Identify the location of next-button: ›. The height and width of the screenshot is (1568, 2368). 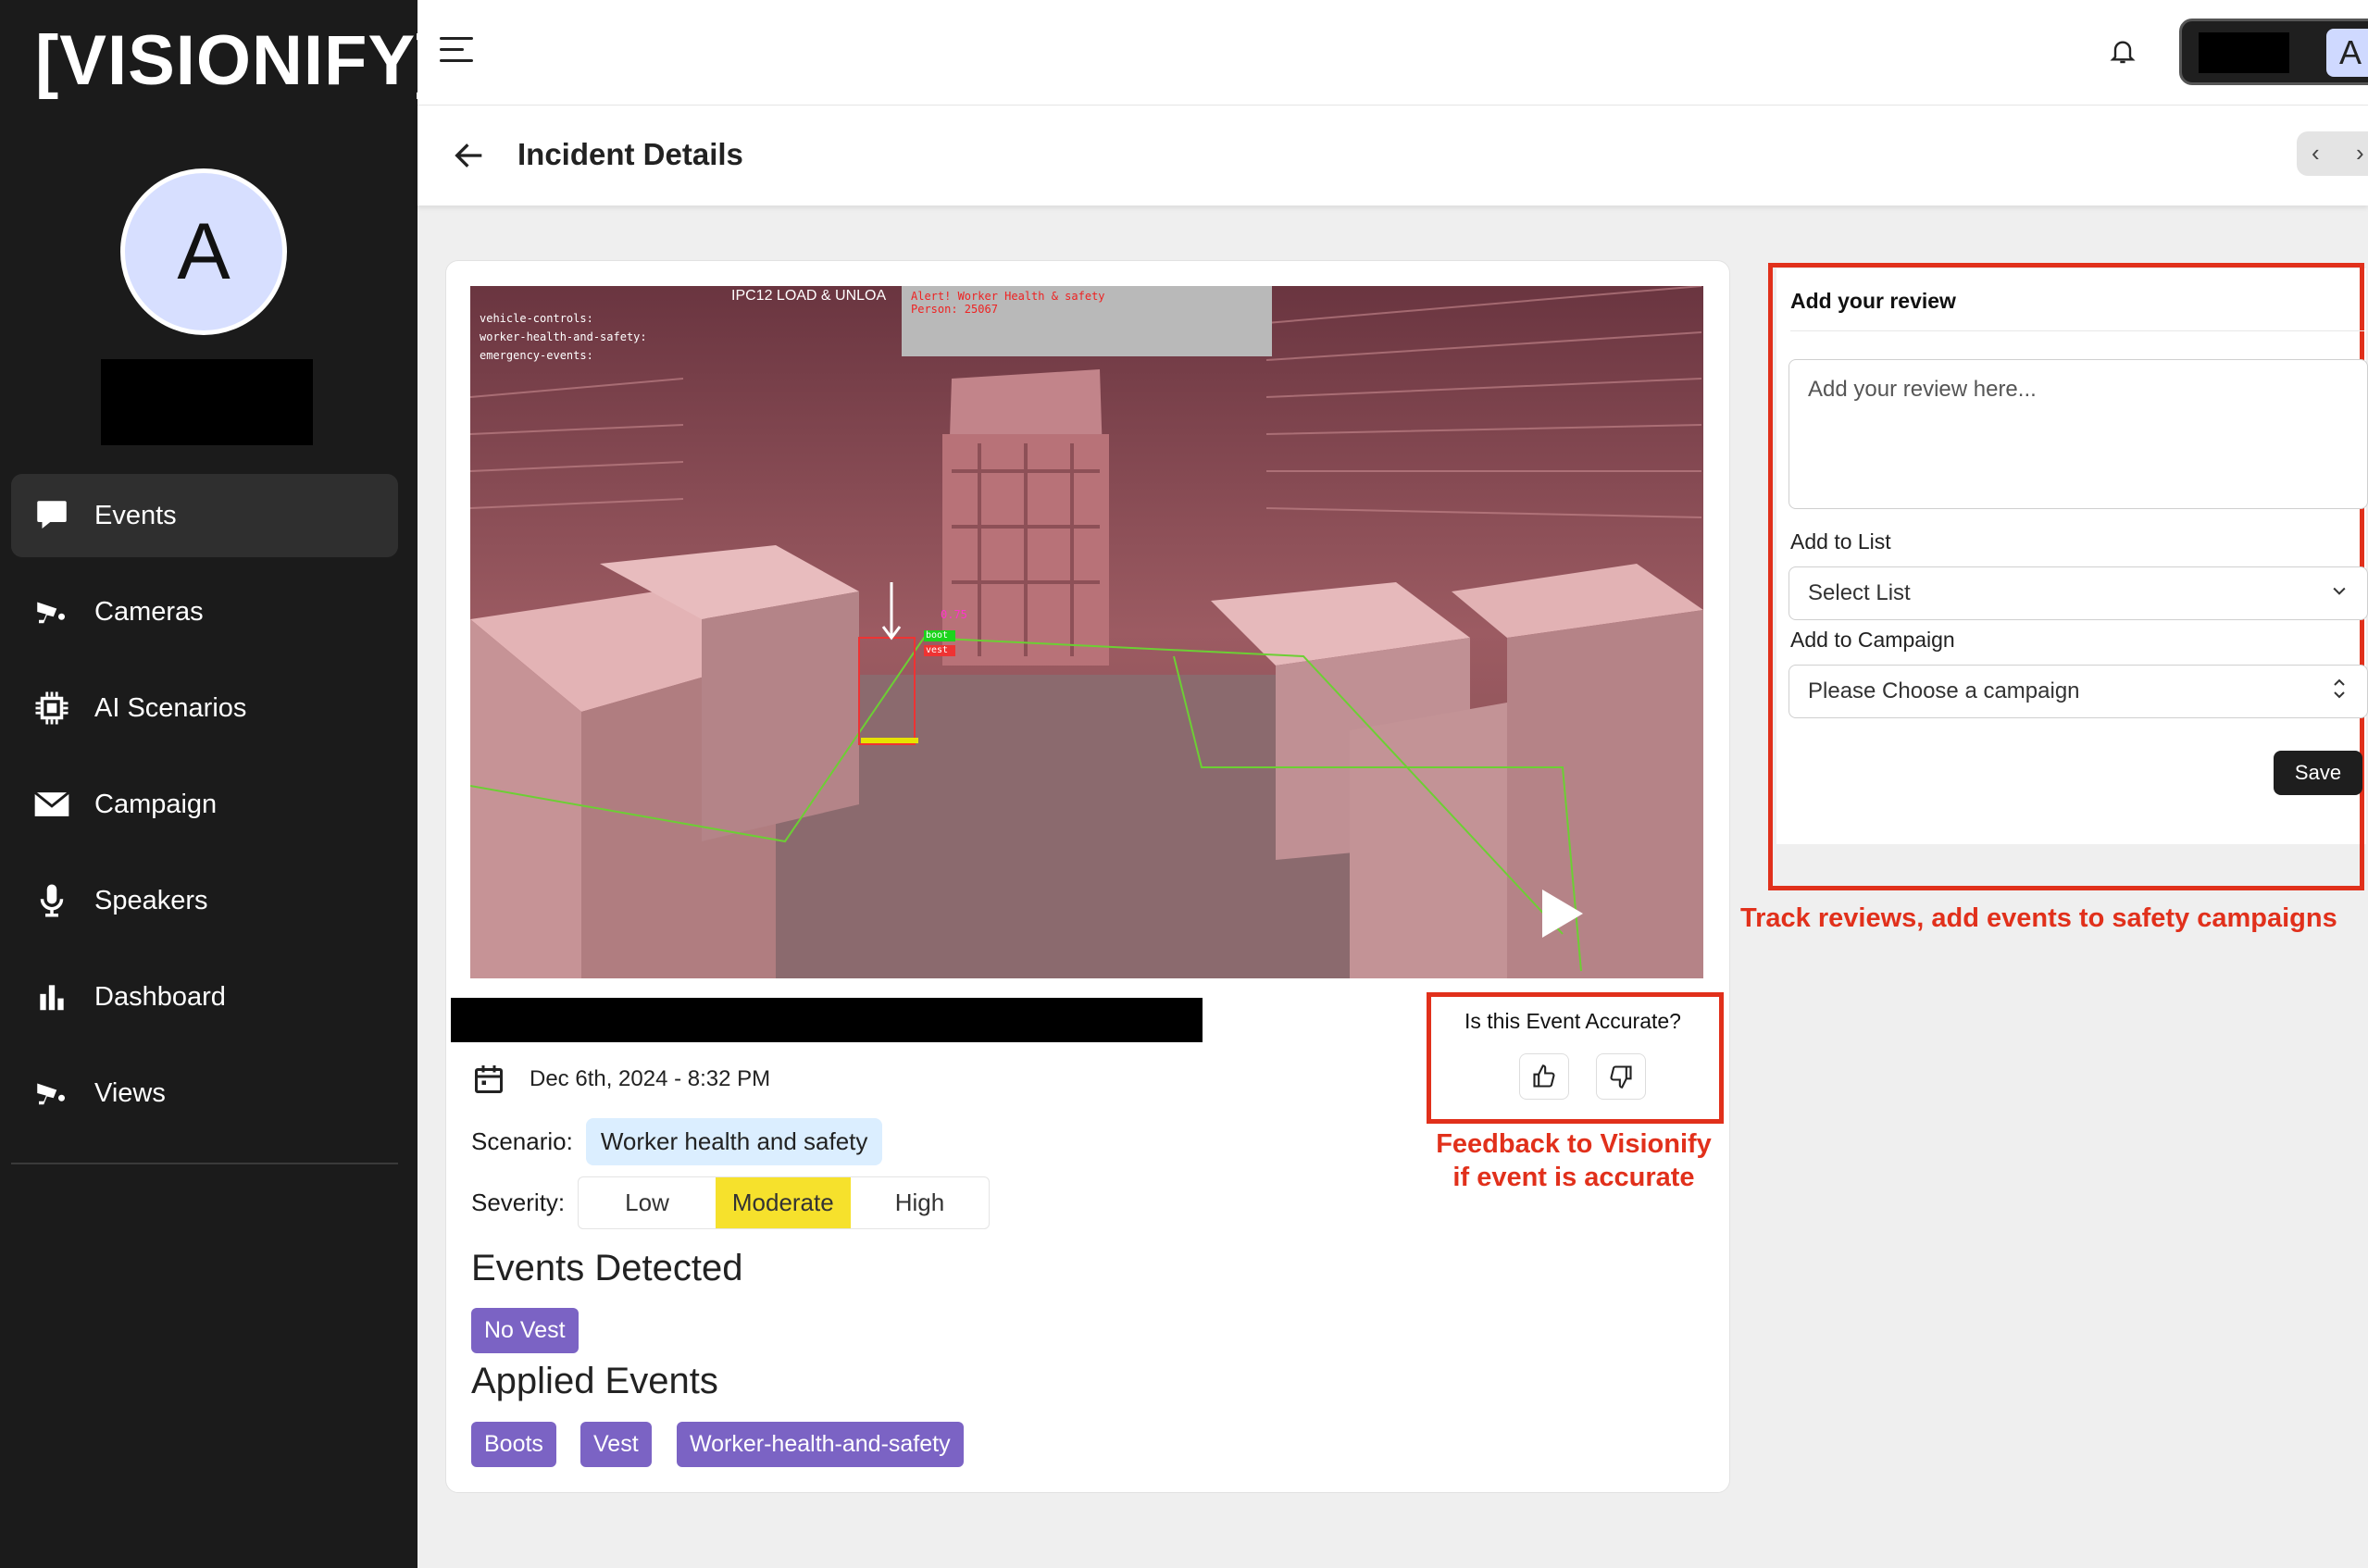
(2360, 153).